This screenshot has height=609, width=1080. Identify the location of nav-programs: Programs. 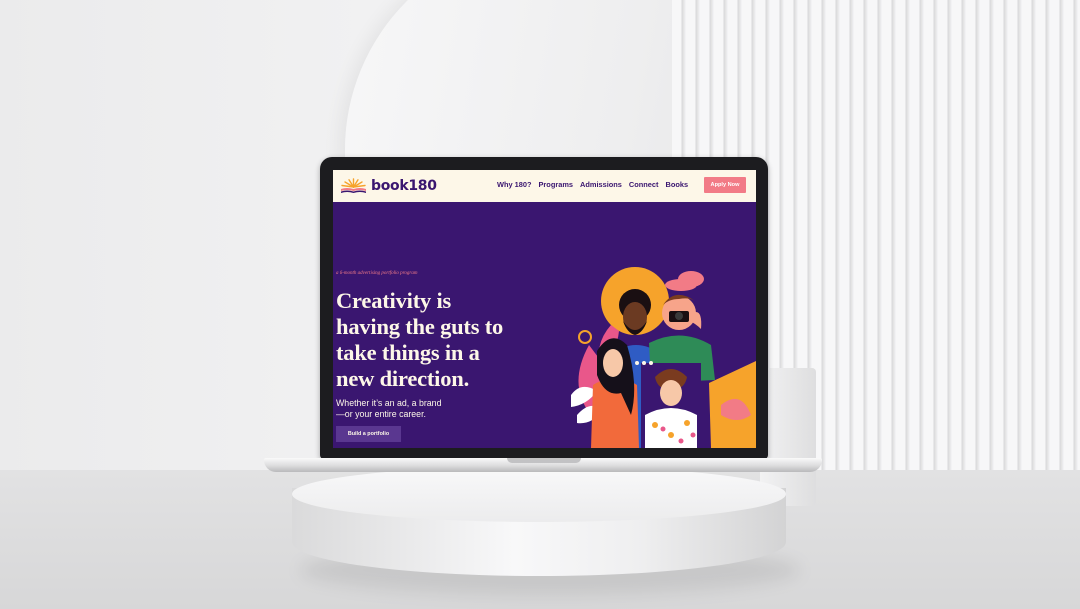
(556, 184).